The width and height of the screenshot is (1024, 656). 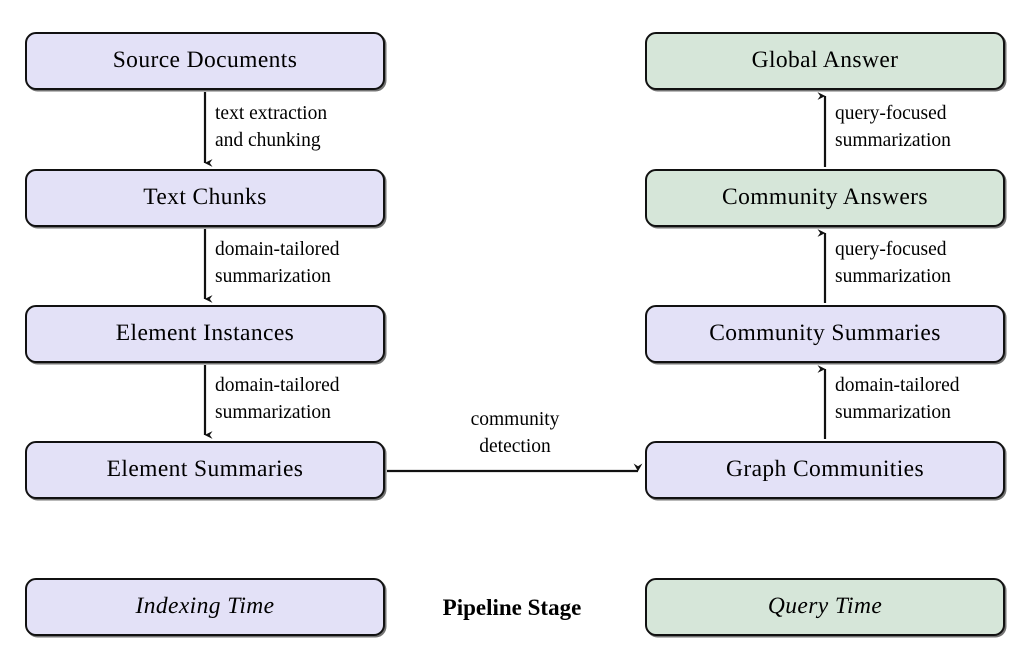 I want to click on edge-label-query-focused-2: query-focused summarization, so click(x=893, y=263).